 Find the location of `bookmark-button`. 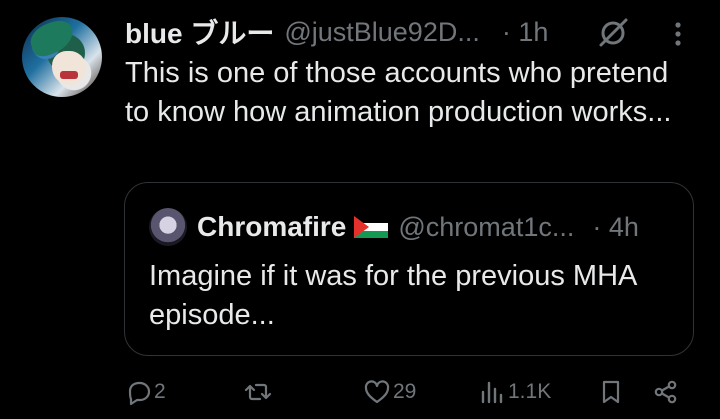

bookmark-button is located at coordinates (611, 392).